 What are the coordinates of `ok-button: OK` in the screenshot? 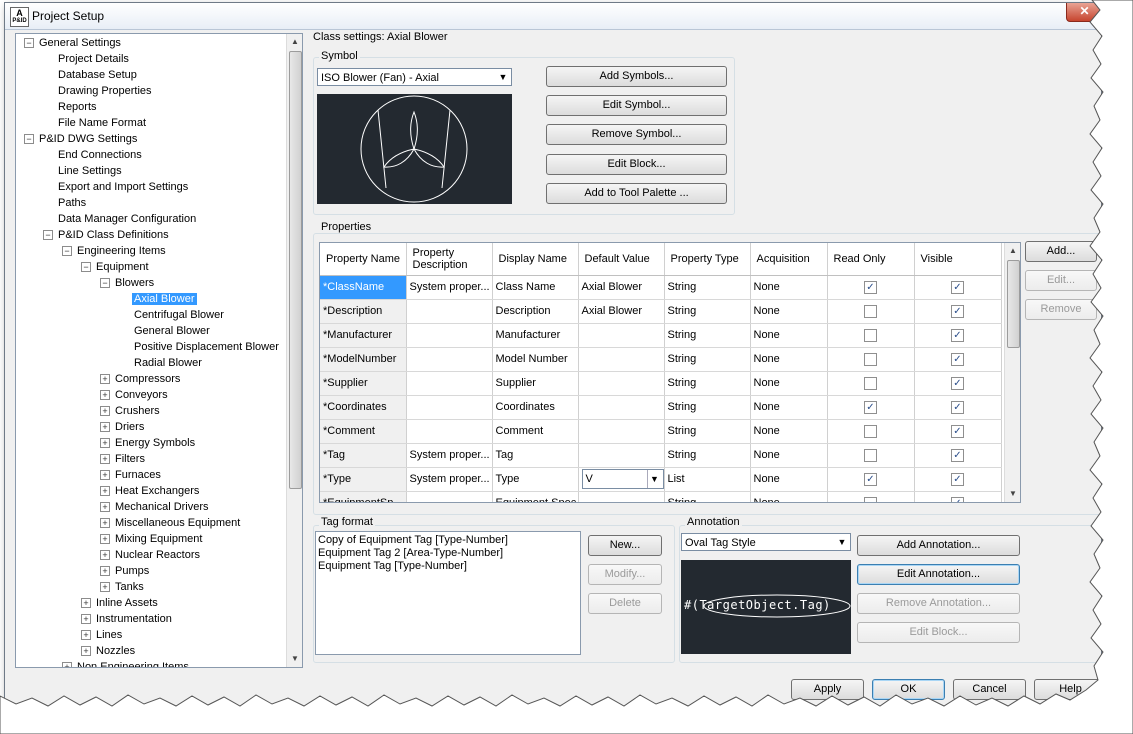 It's located at (908, 689).